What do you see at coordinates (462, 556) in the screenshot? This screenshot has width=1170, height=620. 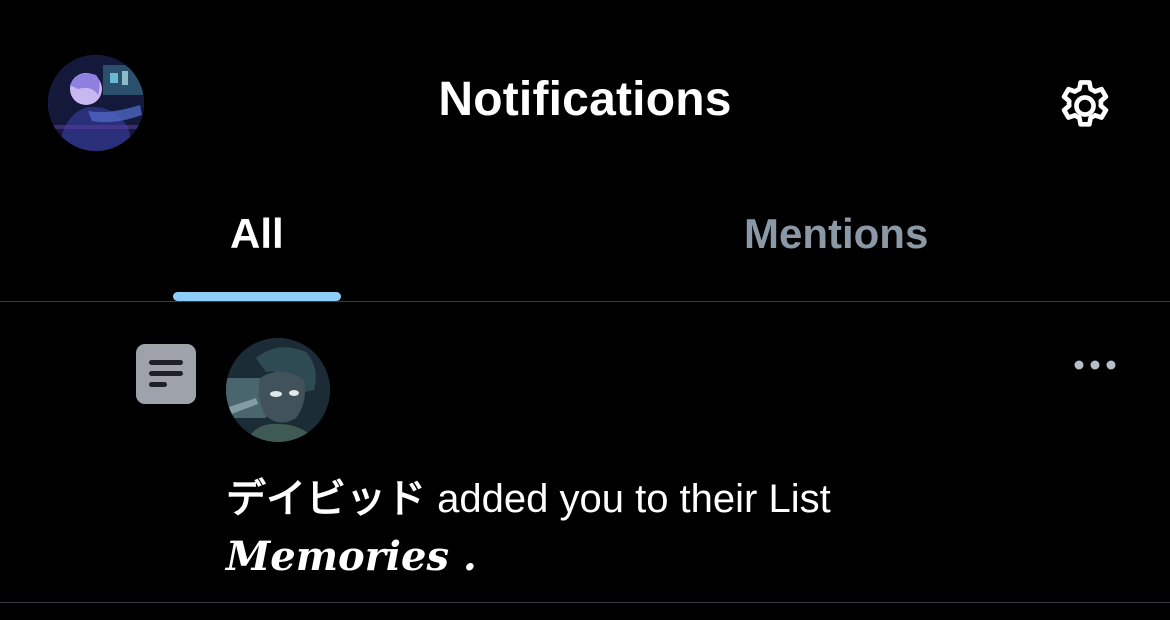 I see `trailing-punctuation: .` at bounding box center [462, 556].